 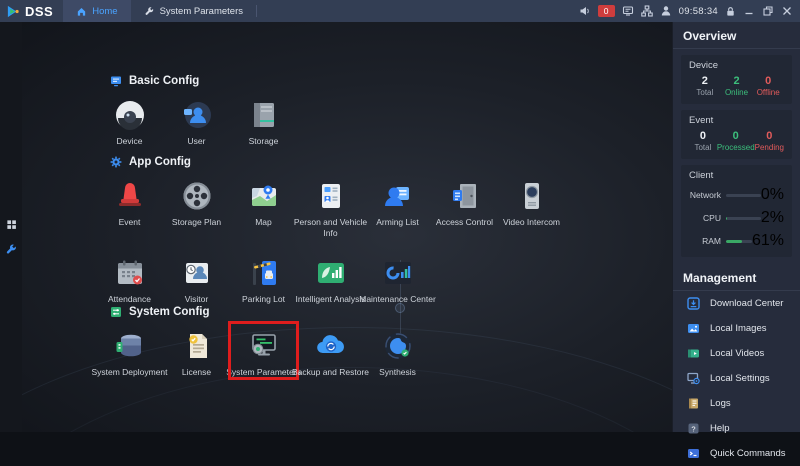 I want to click on tile-attendance: Attendance, so click(x=129, y=280).